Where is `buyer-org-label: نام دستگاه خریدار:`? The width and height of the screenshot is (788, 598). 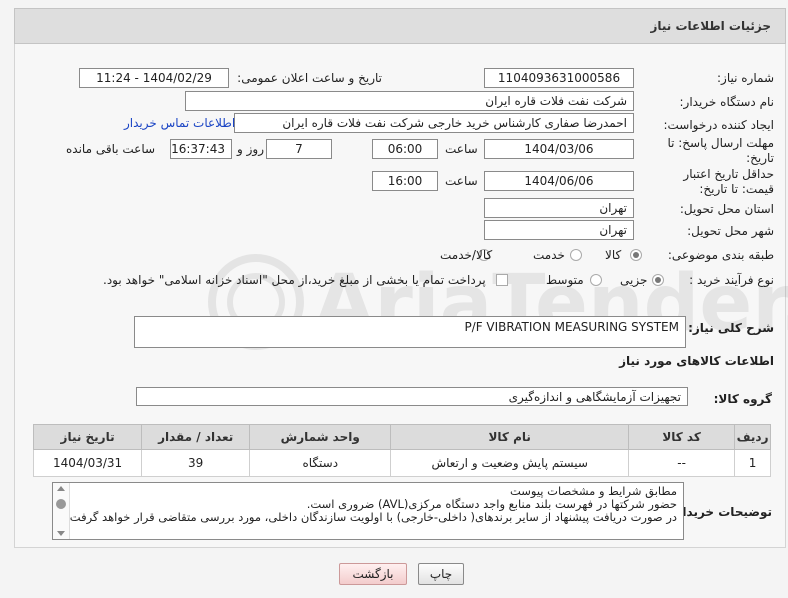 buyer-org-label: نام دستگاه خریدار: is located at coordinates (727, 102).